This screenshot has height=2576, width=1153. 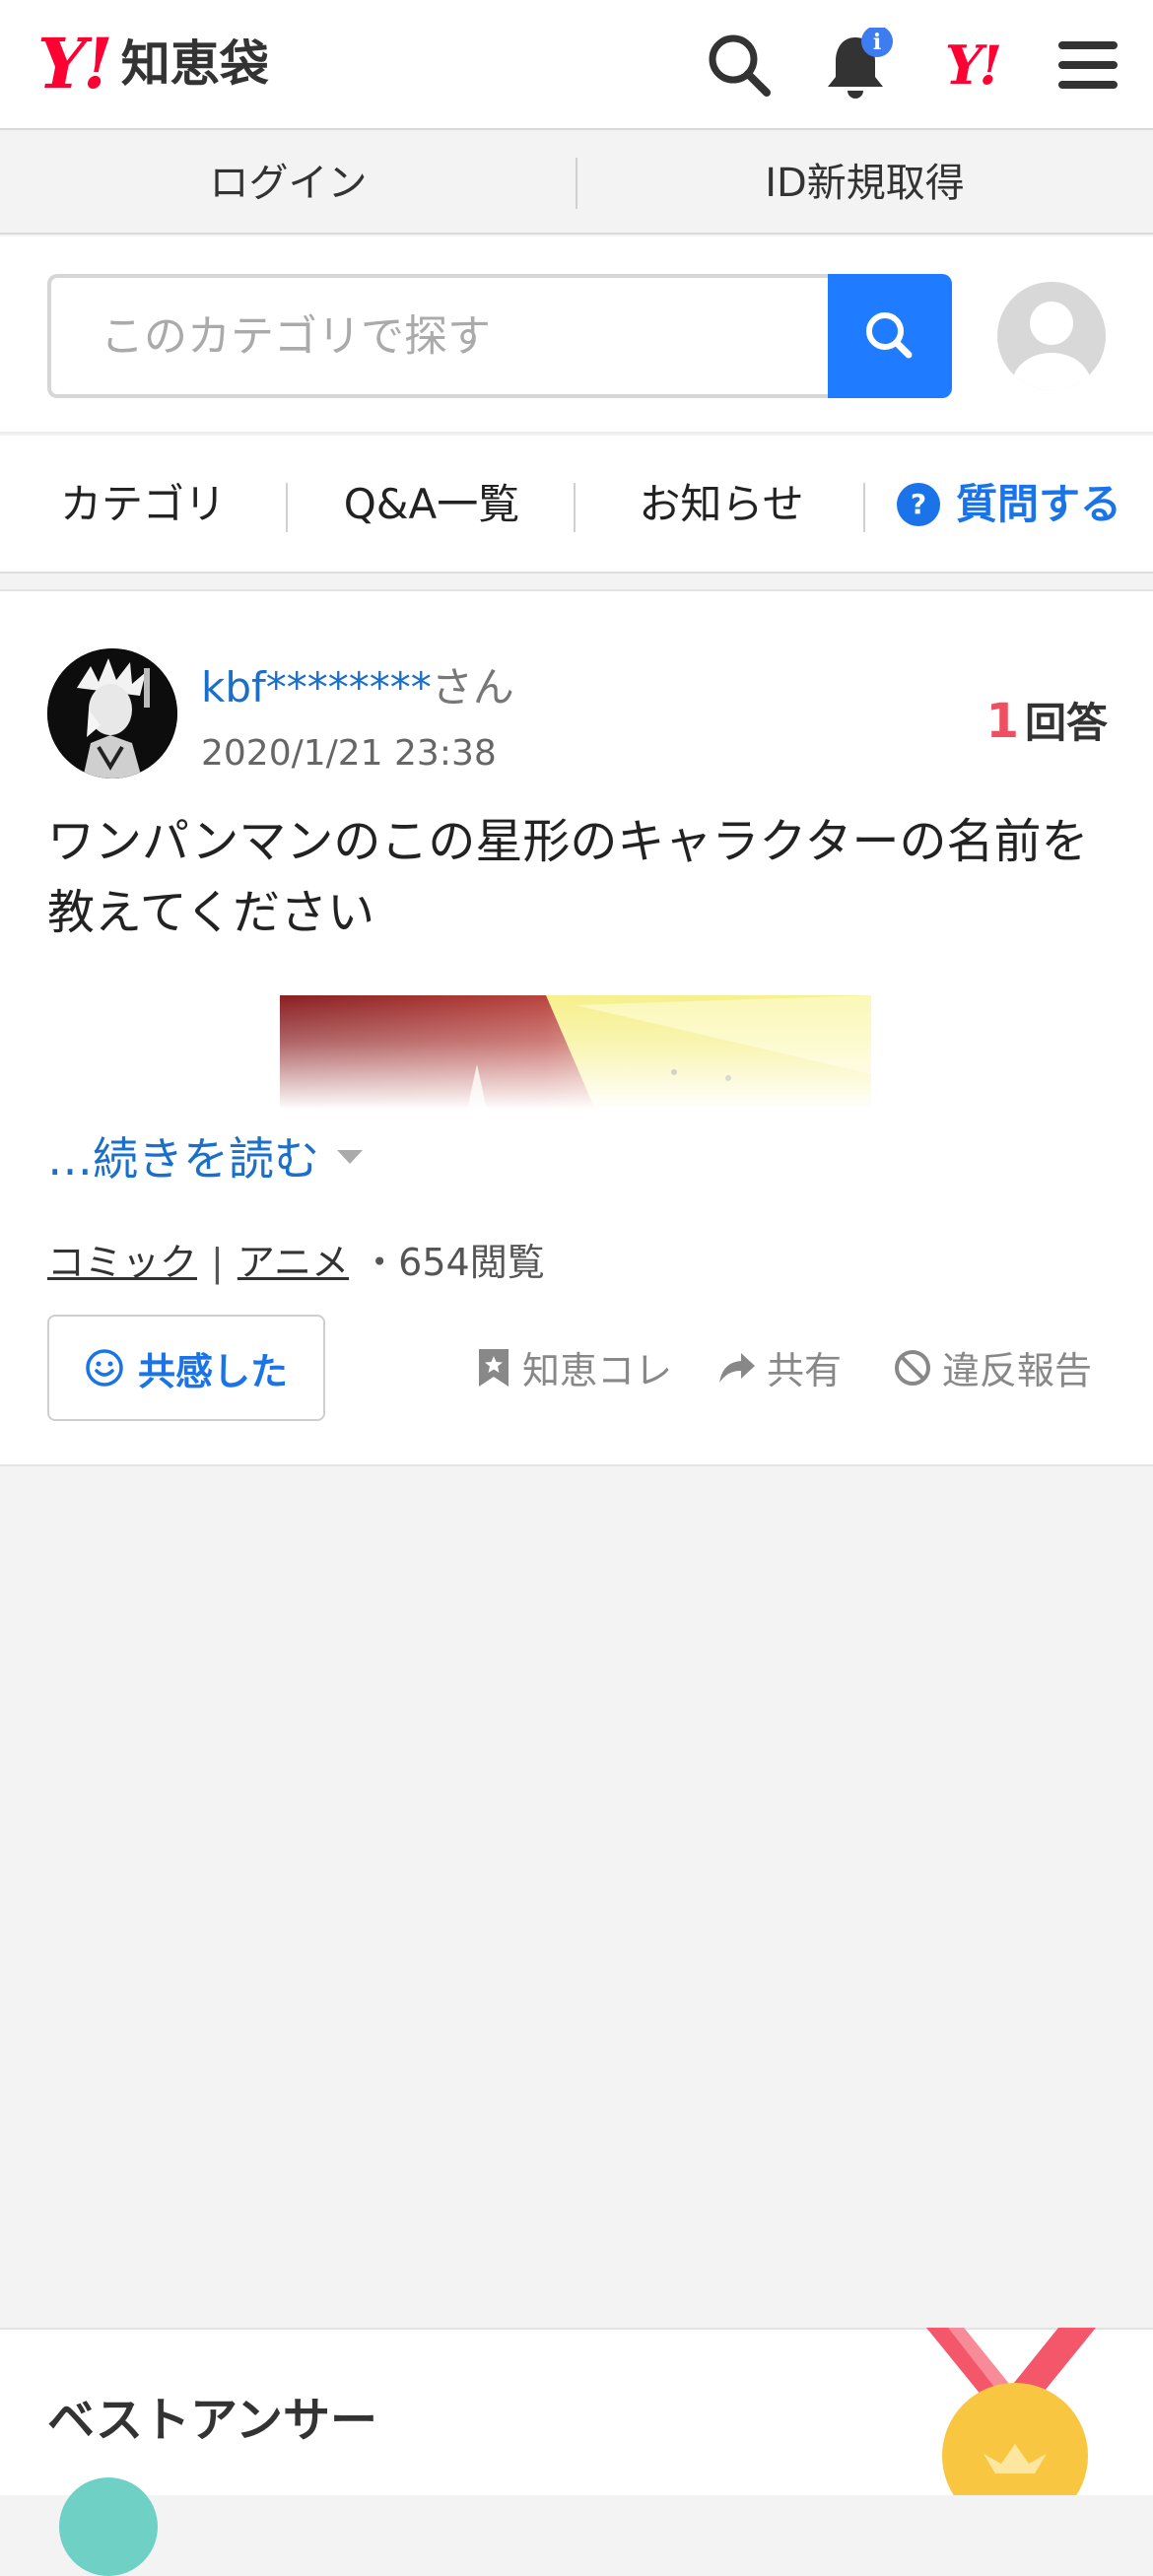 I want to click on image-fade-overlay, so click(x=576, y=1052).